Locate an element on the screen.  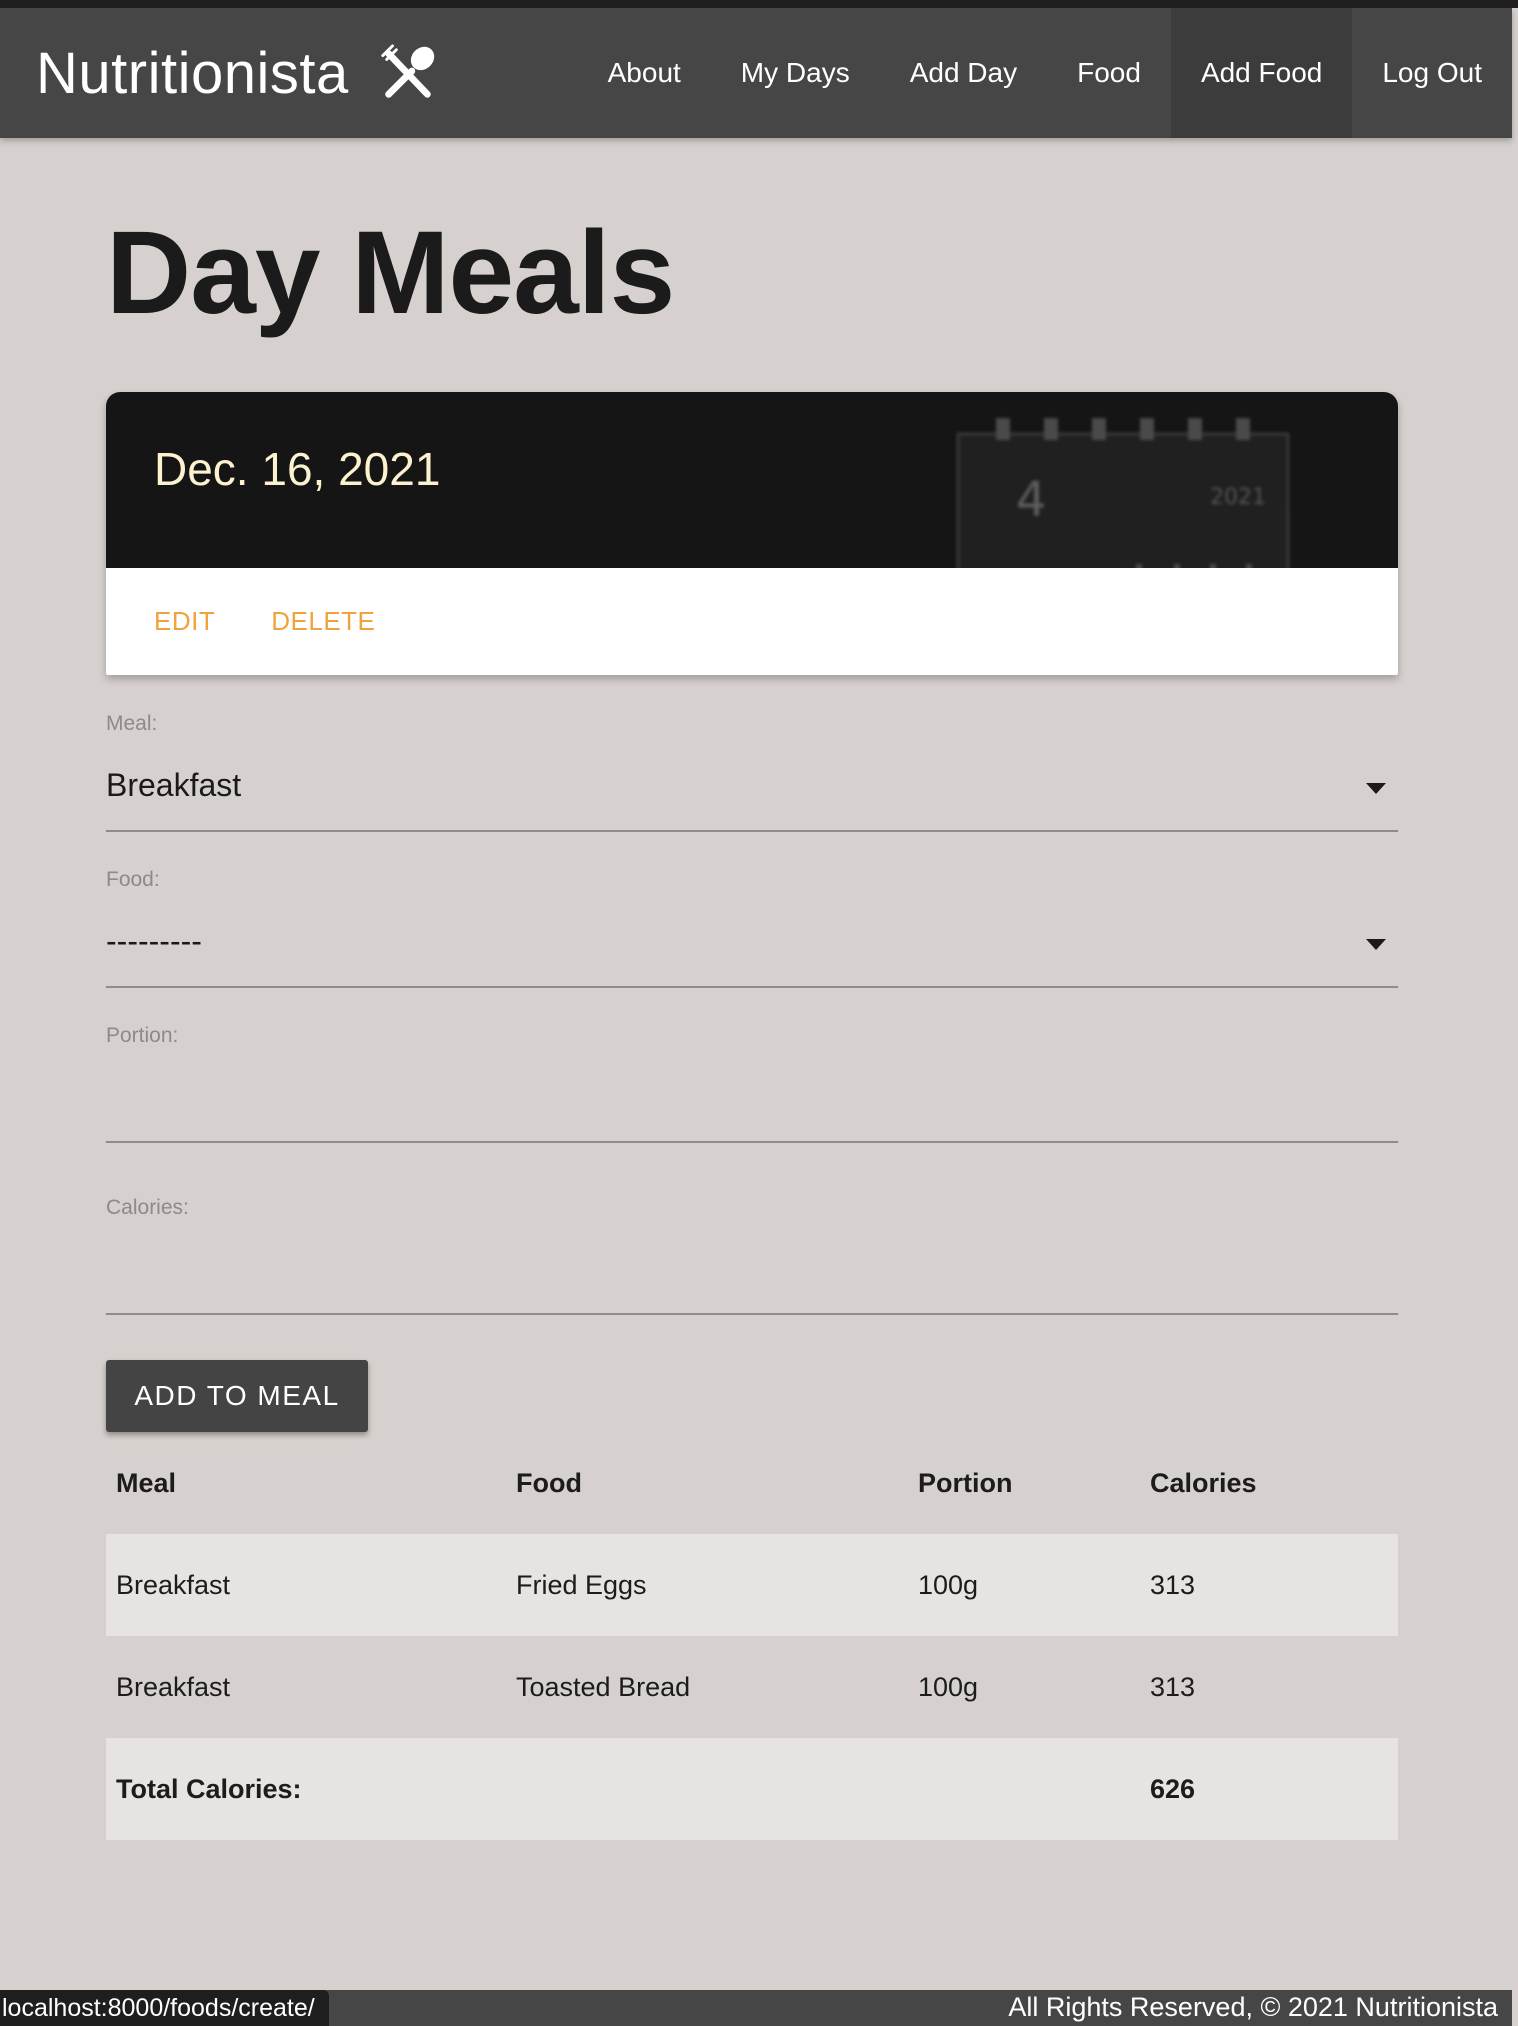
portion-input is located at coordinates (752, 1084).